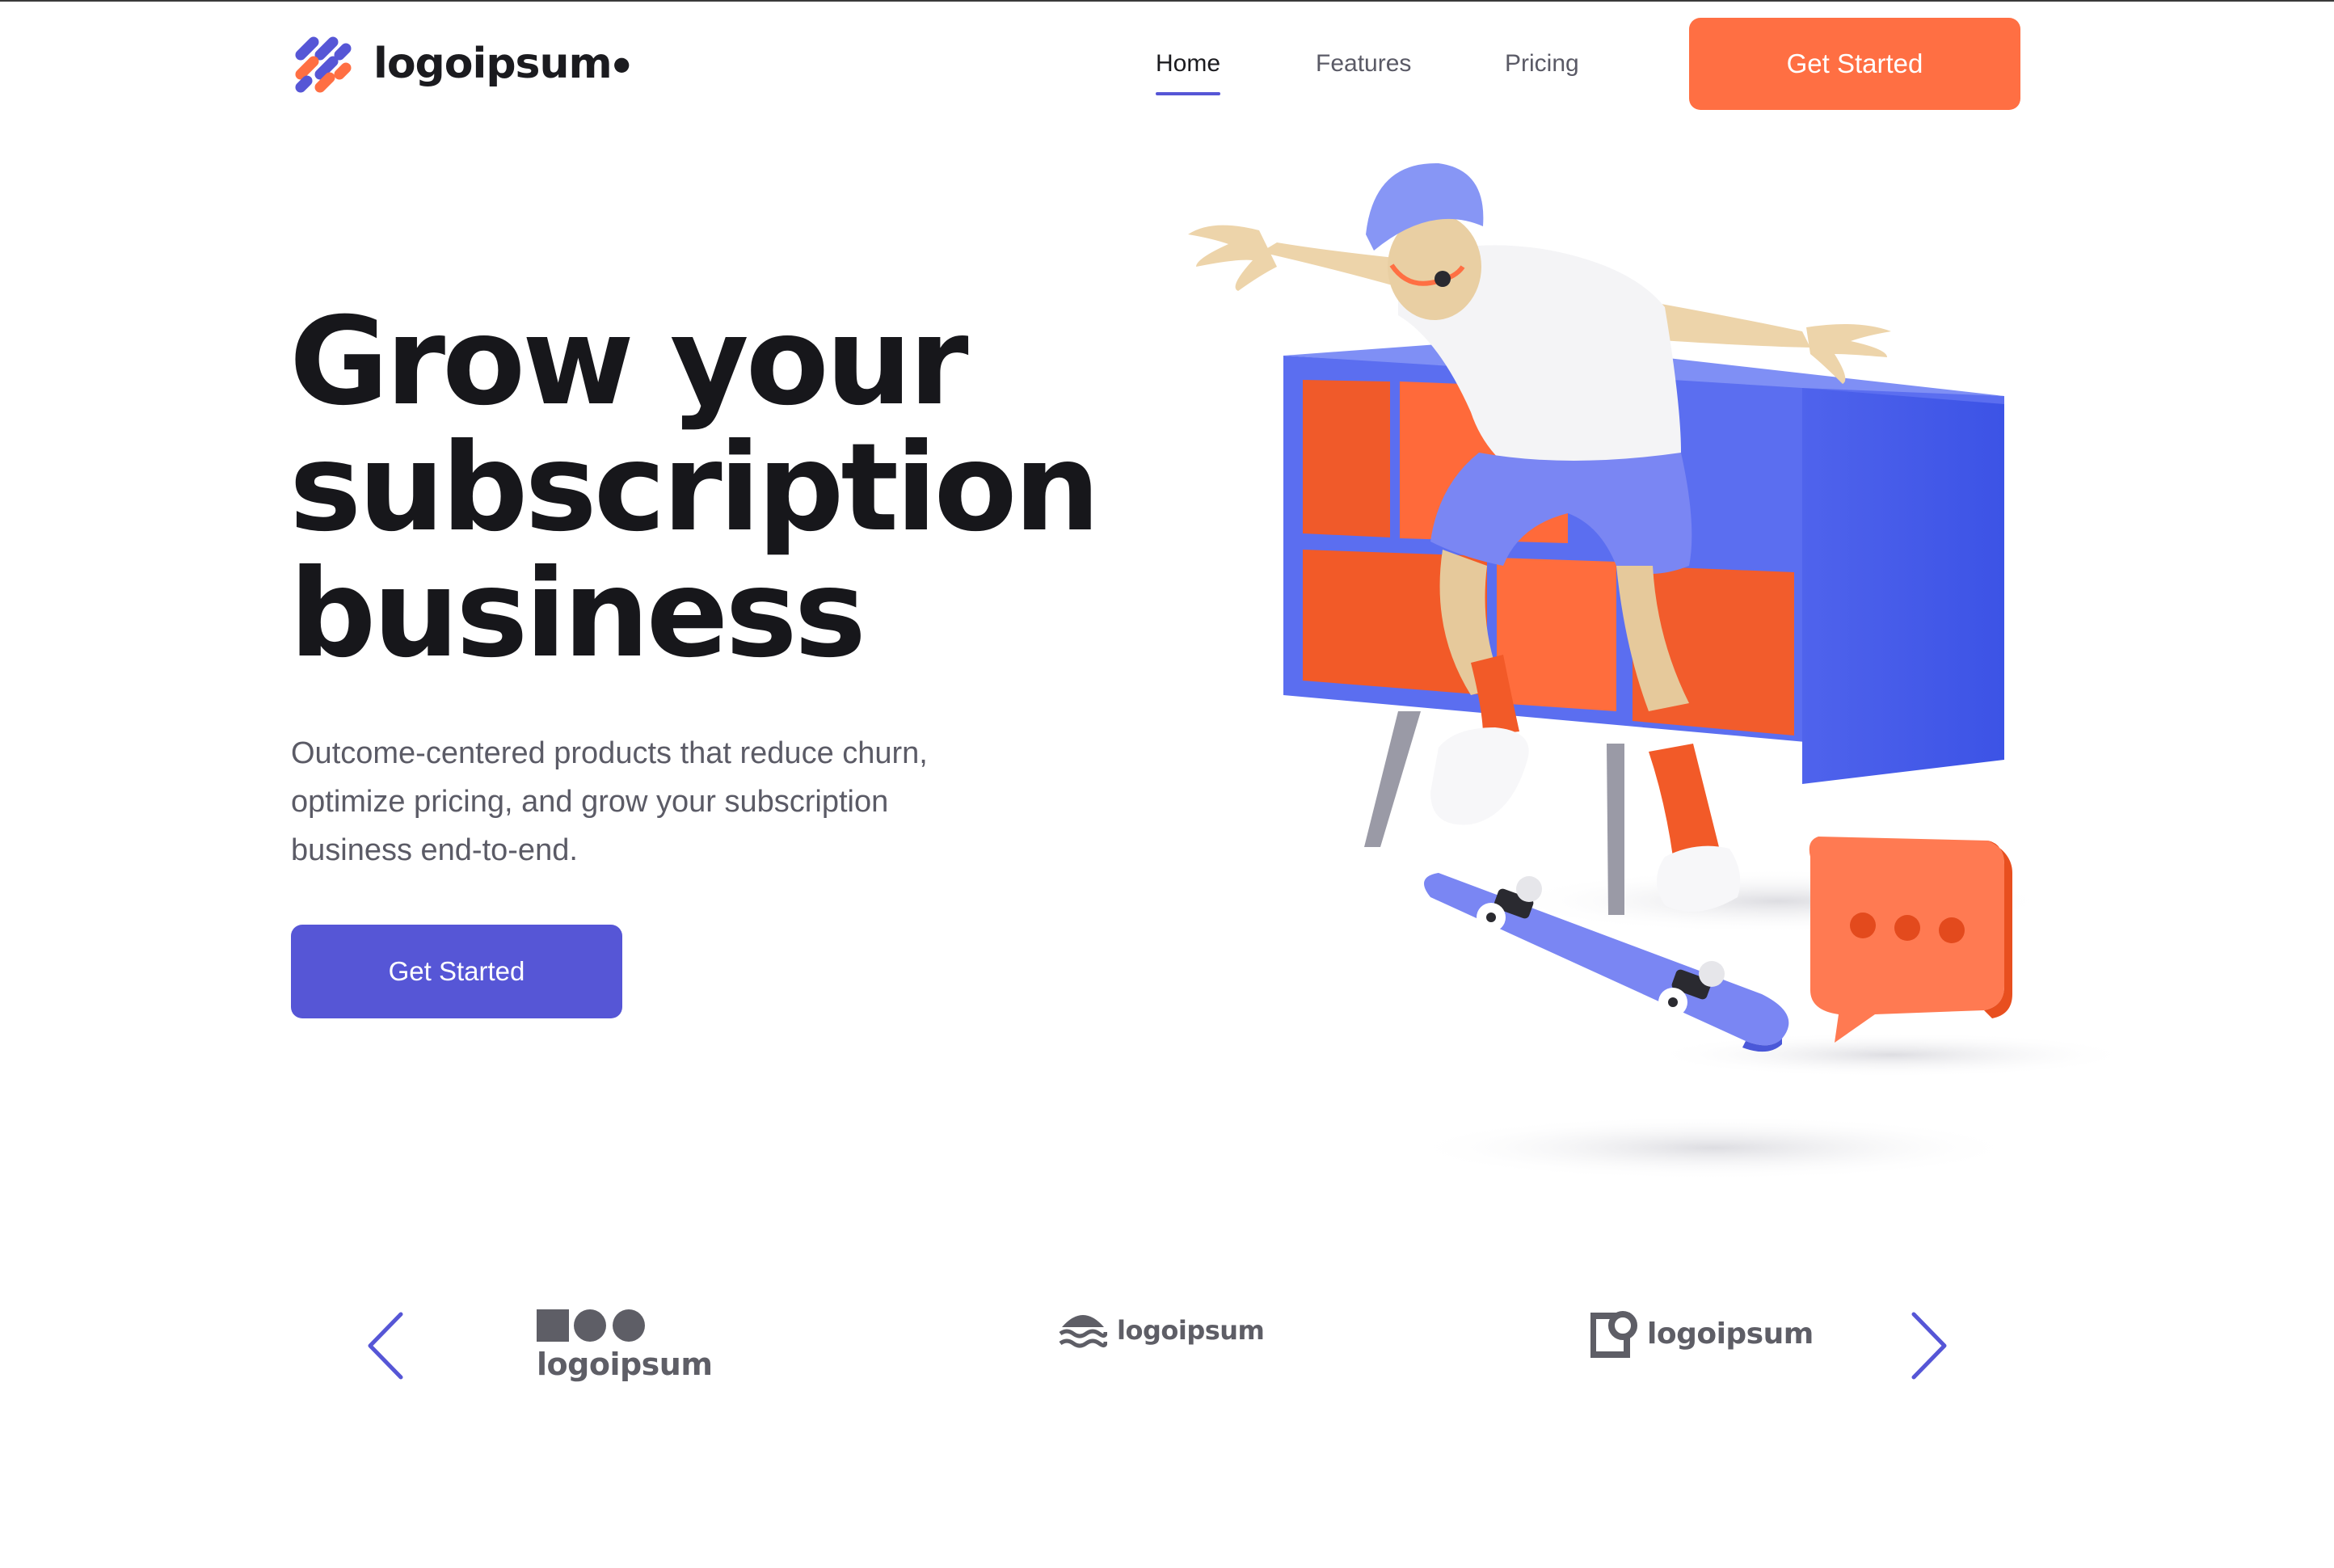 This screenshot has height=1568, width=2334. I want to click on hero-title-line-3: business, so click(577, 615).